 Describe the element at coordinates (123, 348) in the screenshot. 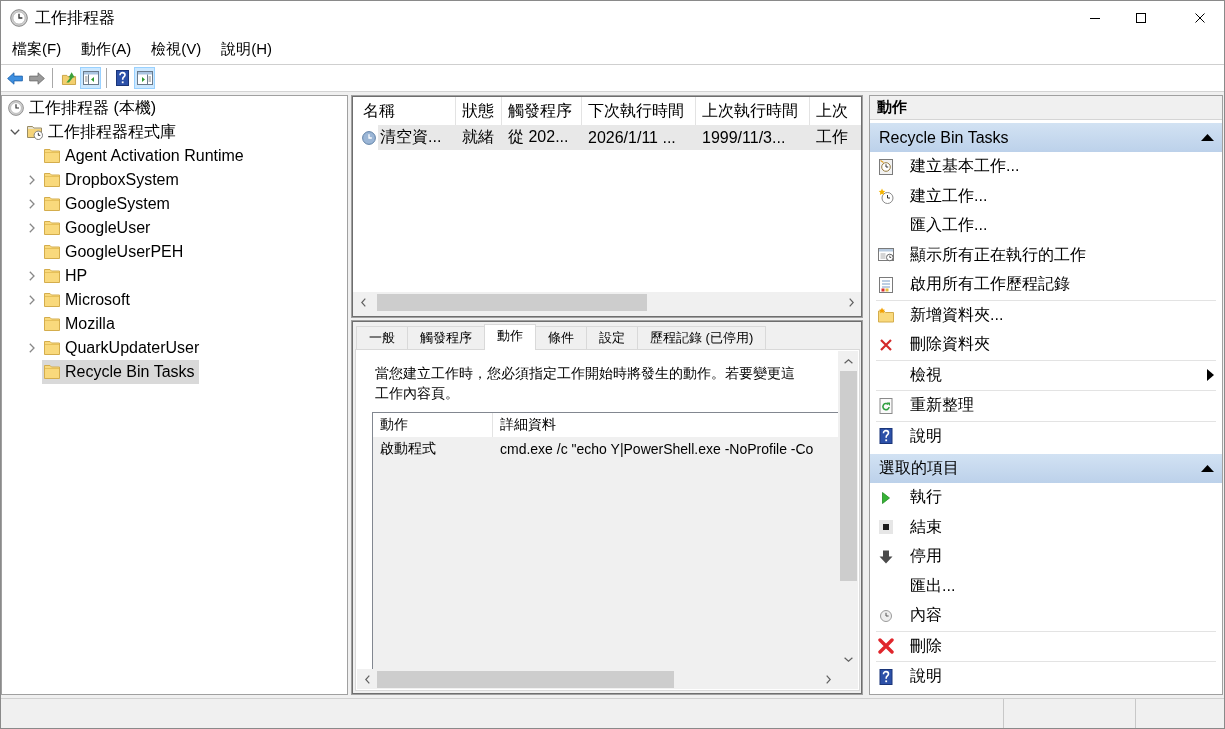

I see `tree-item: QuarkUpdaterUser` at that location.